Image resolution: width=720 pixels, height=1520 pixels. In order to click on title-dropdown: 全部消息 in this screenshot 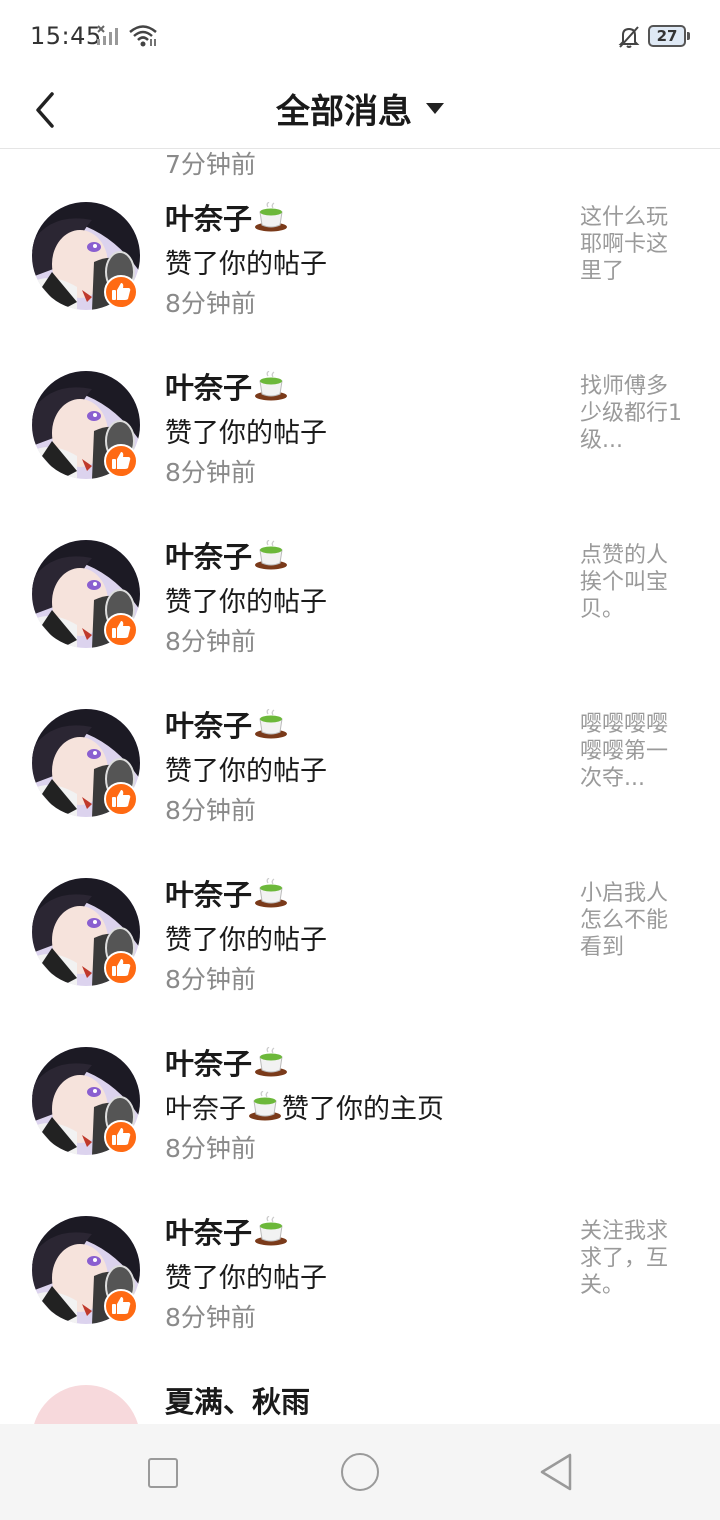, I will do `click(360, 108)`.